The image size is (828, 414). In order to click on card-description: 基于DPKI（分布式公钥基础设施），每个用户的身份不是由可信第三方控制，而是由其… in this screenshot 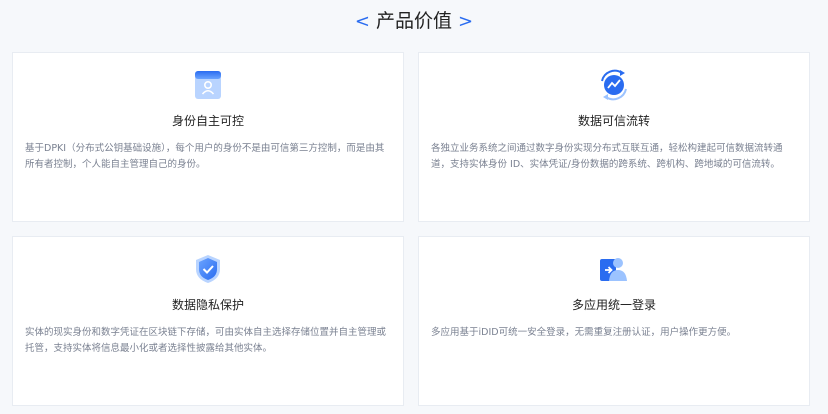, I will do `click(205, 156)`.